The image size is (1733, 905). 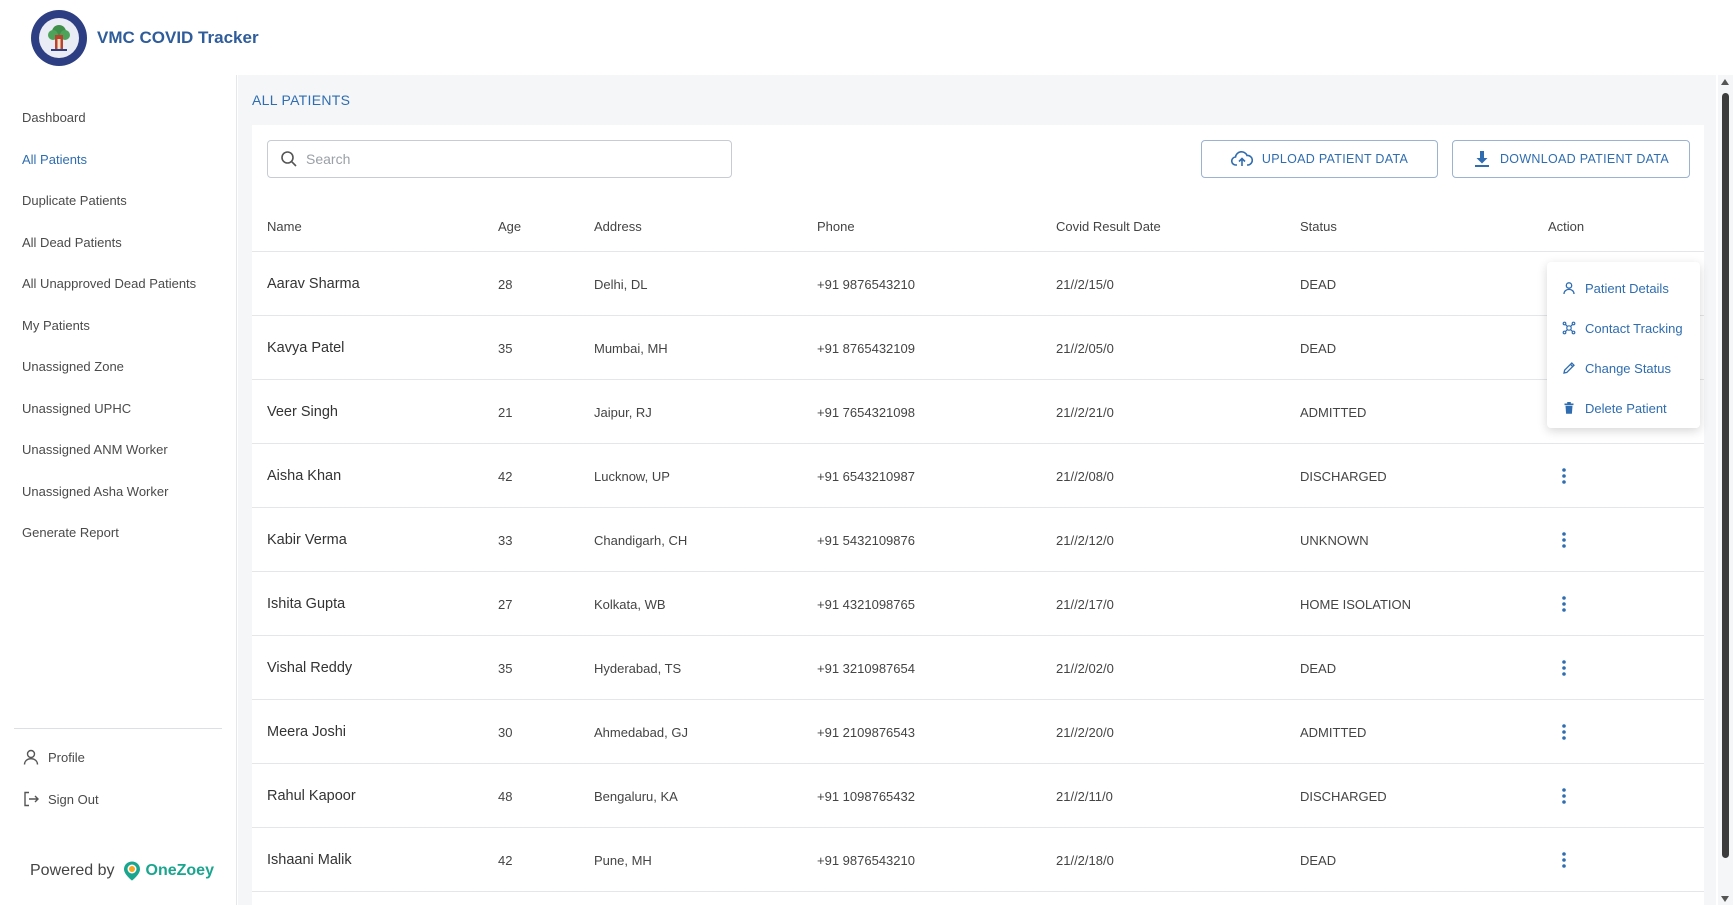 What do you see at coordinates (866, 348) in the screenshot?
I see `patient-phone: +91 8765432109` at bounding box center [866, 348].